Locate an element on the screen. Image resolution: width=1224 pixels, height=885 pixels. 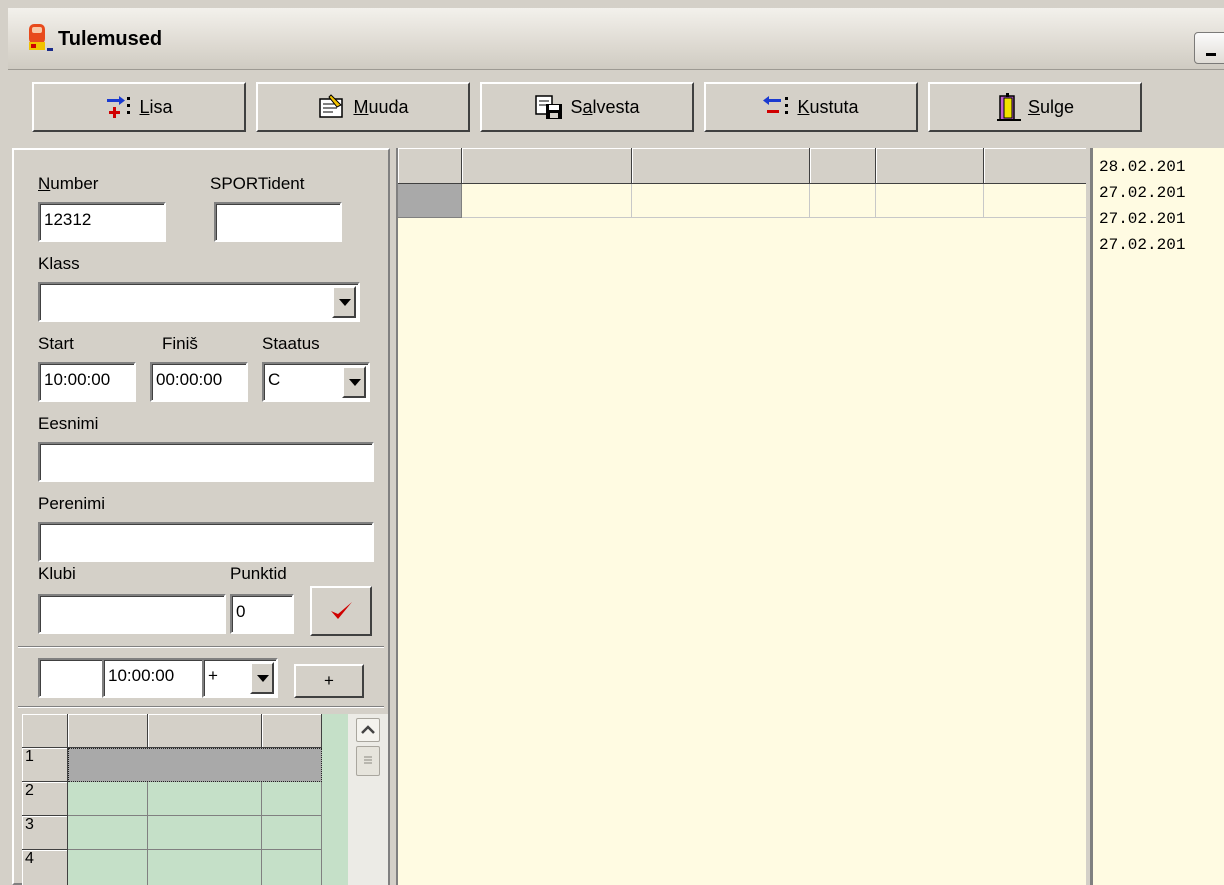
chevron-up-icon is located at coordinates (368, 729).